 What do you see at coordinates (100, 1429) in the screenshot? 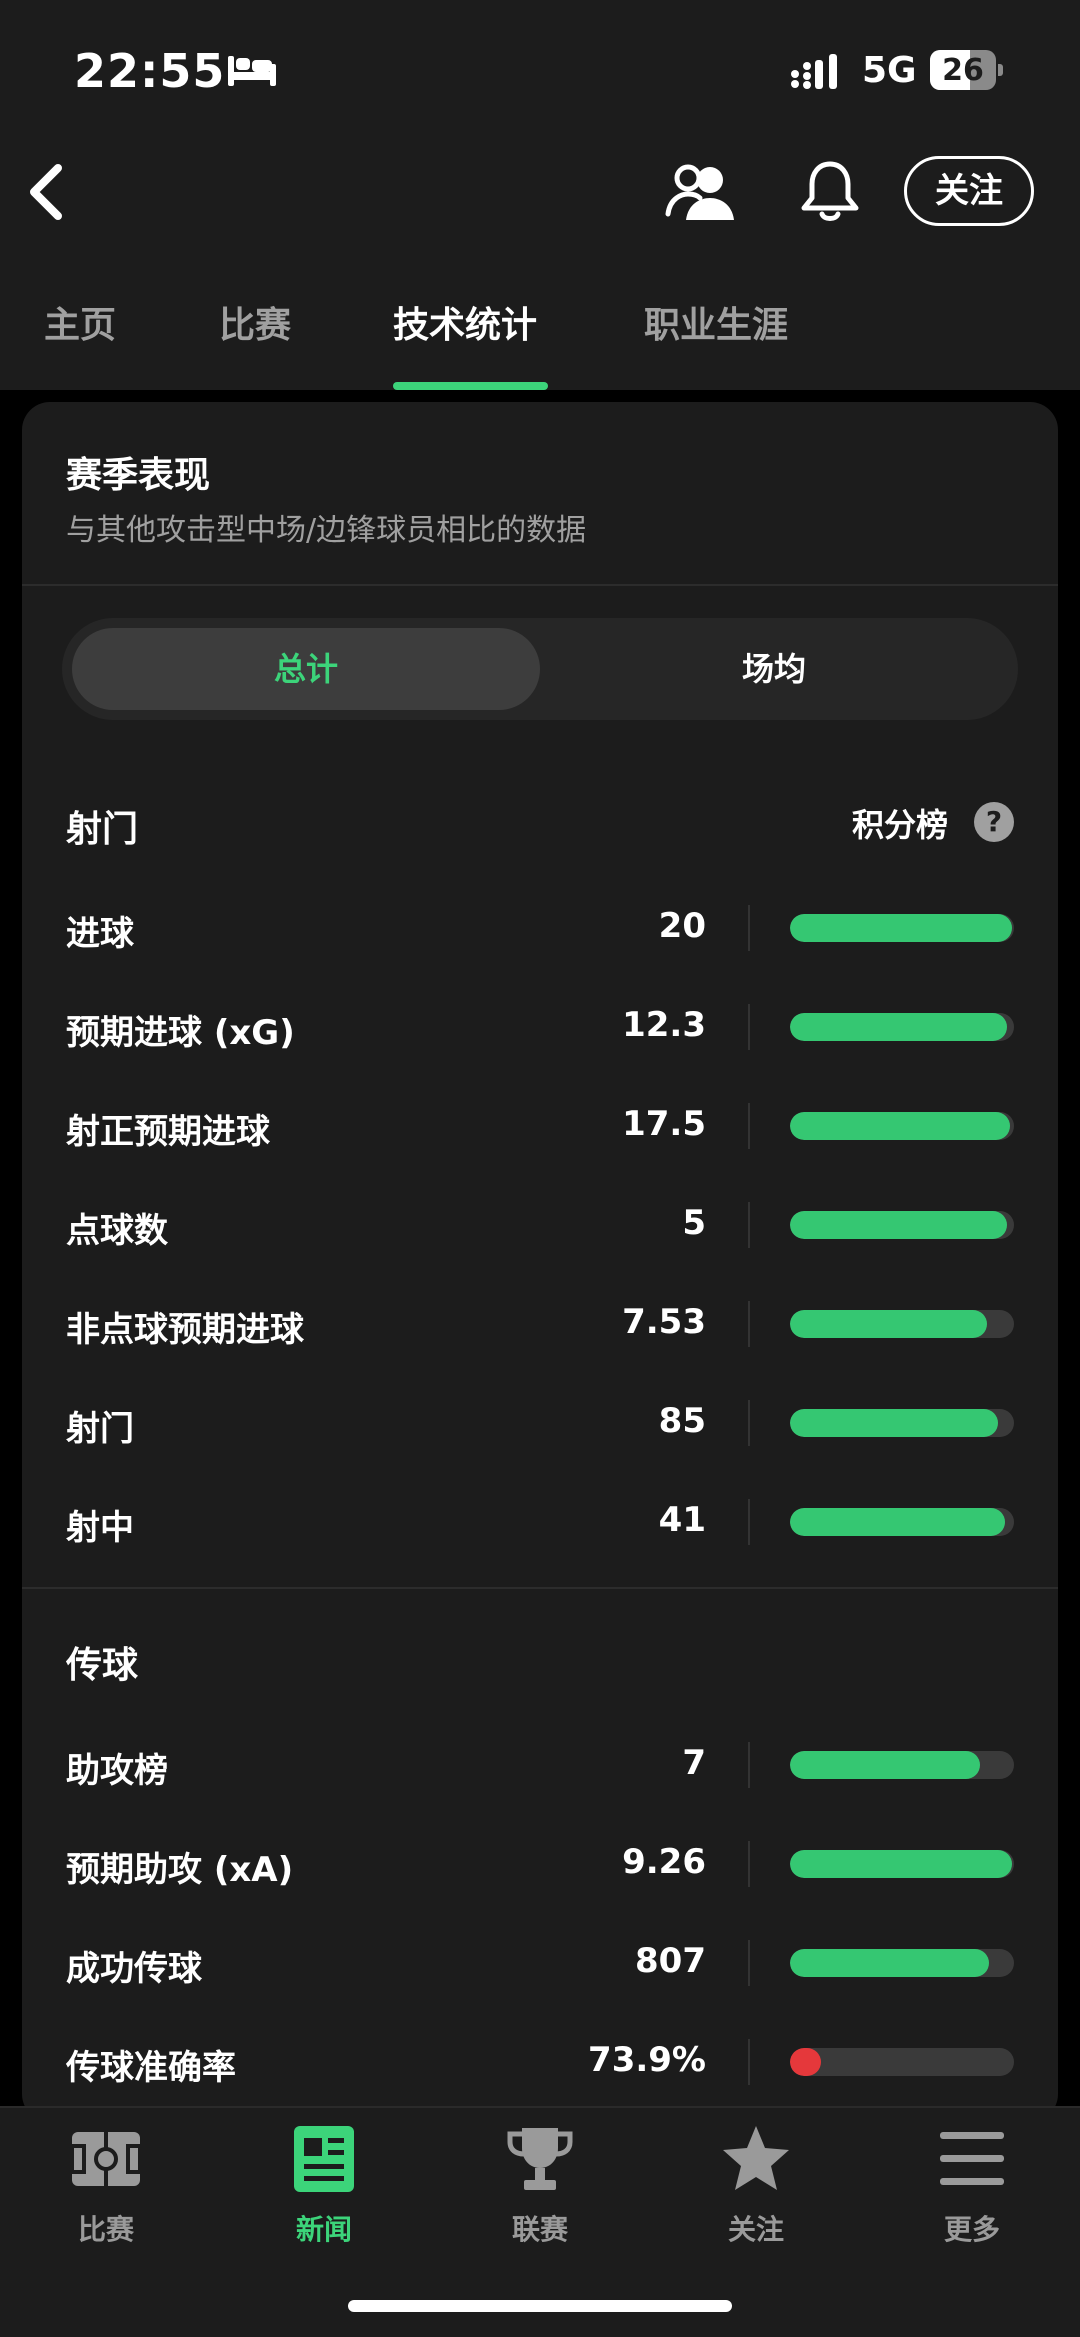
I see `stat-label: 射门` at bounding box center [100, 1429].